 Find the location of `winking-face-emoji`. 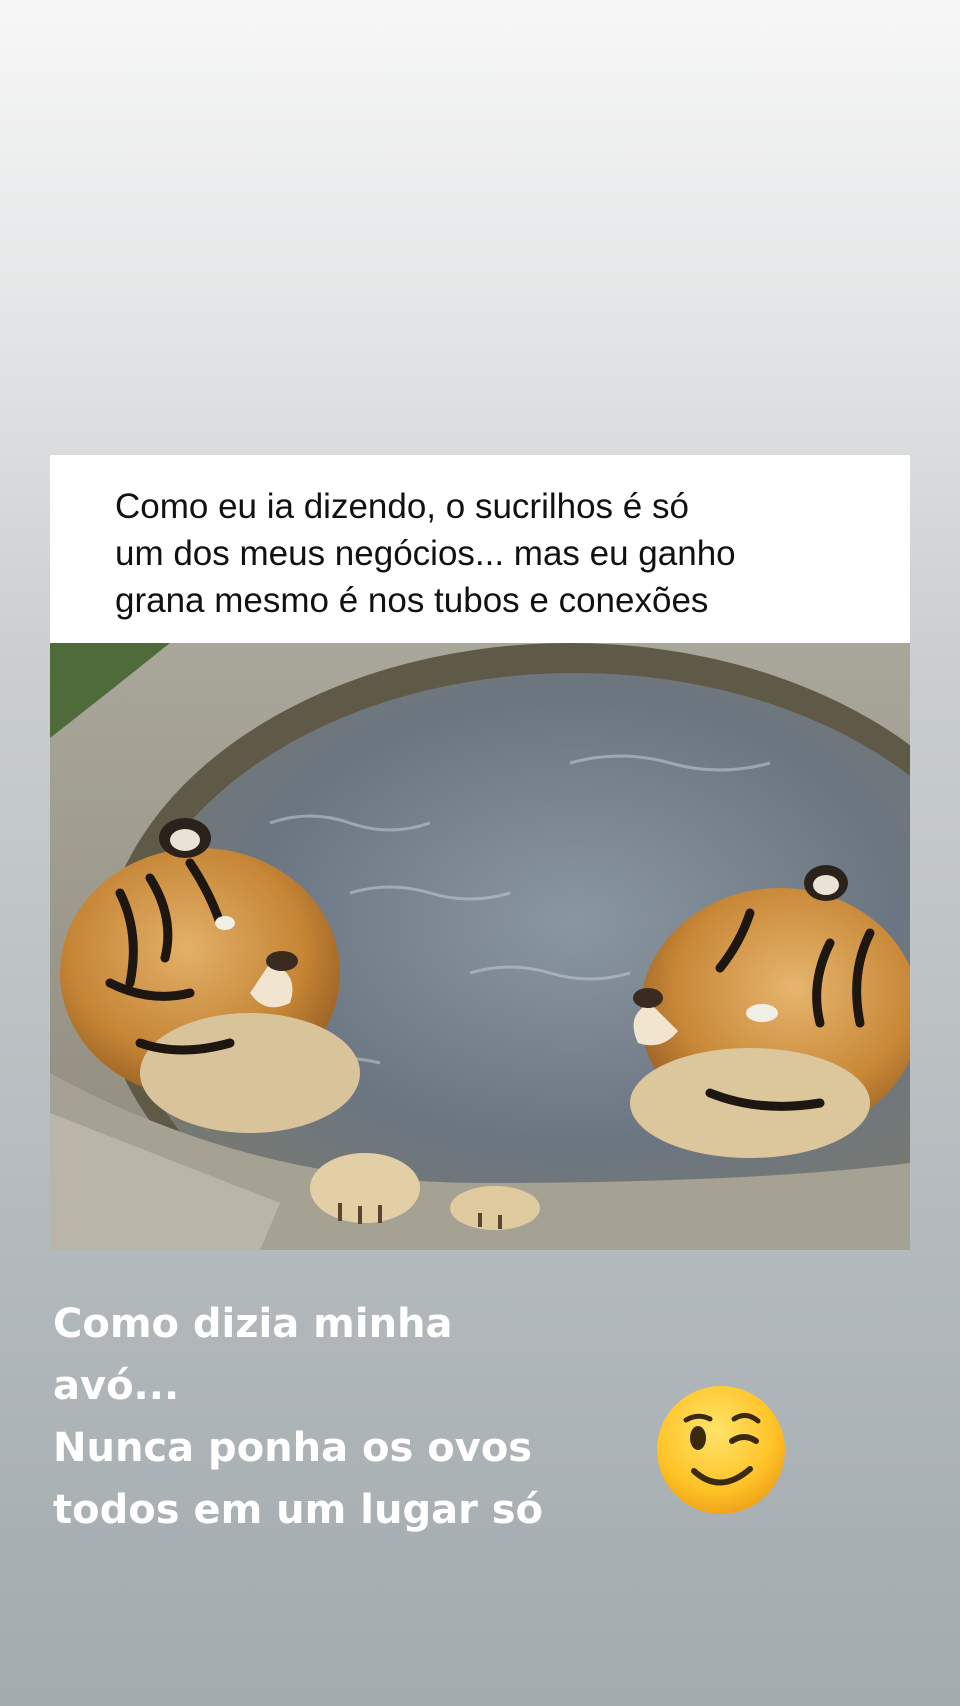

winking-face-emoji is located at coordinates (721, 1450).